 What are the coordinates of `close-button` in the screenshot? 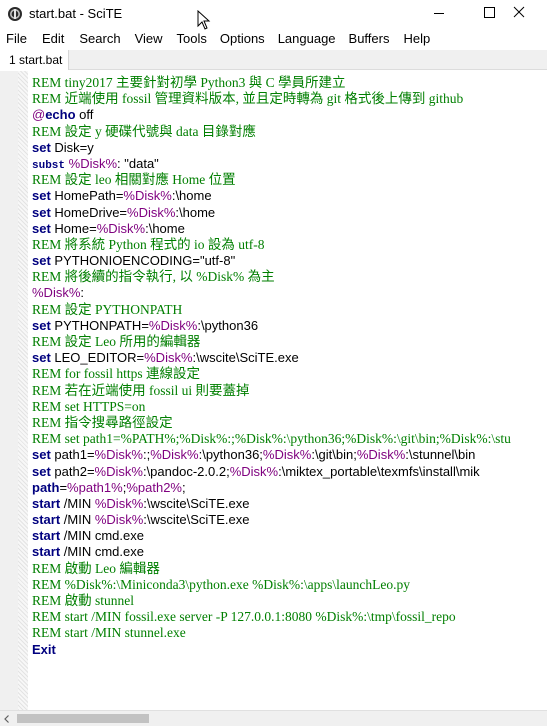 It's located at (529, 14).